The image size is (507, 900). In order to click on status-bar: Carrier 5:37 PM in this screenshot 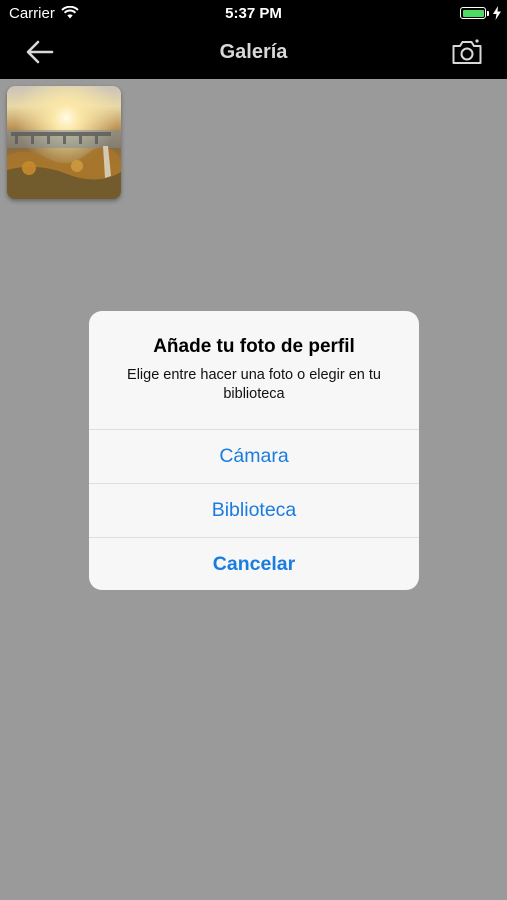, I will do `click(253, 14)`.